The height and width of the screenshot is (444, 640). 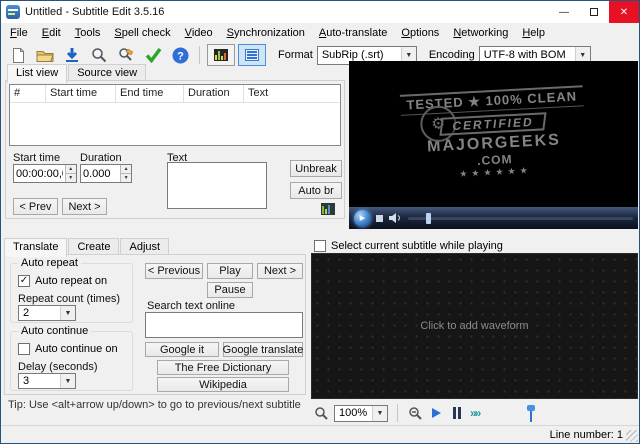 What do you see at coordinates (13, 12) in the screenshot?
I see `app-icon` at bounding box center [13, 12].